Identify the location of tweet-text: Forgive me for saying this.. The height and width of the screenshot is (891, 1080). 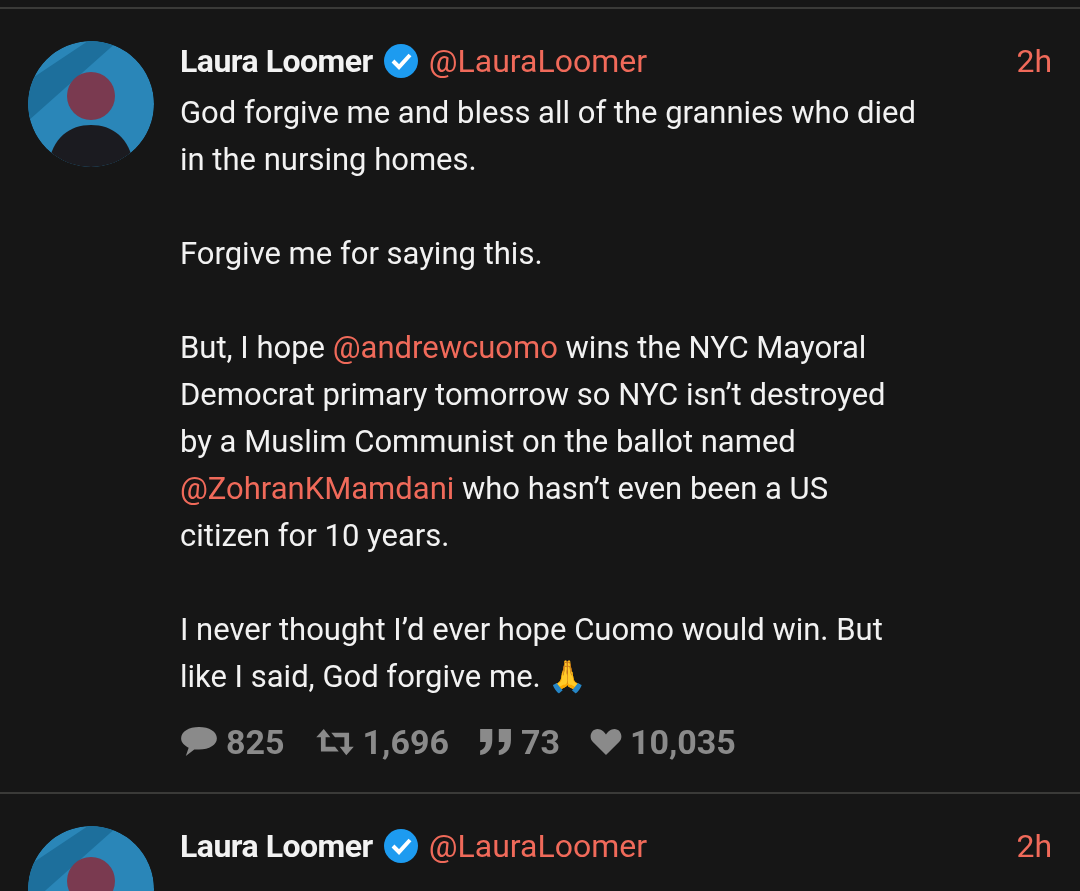
(362, 254).